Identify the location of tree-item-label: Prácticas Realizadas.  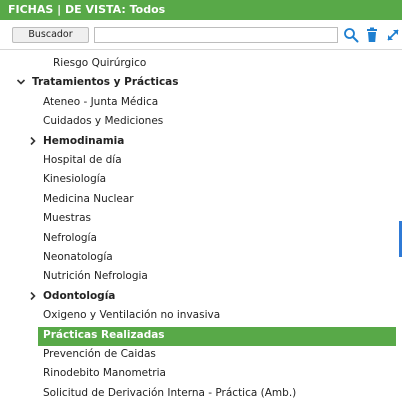
(104, 334).